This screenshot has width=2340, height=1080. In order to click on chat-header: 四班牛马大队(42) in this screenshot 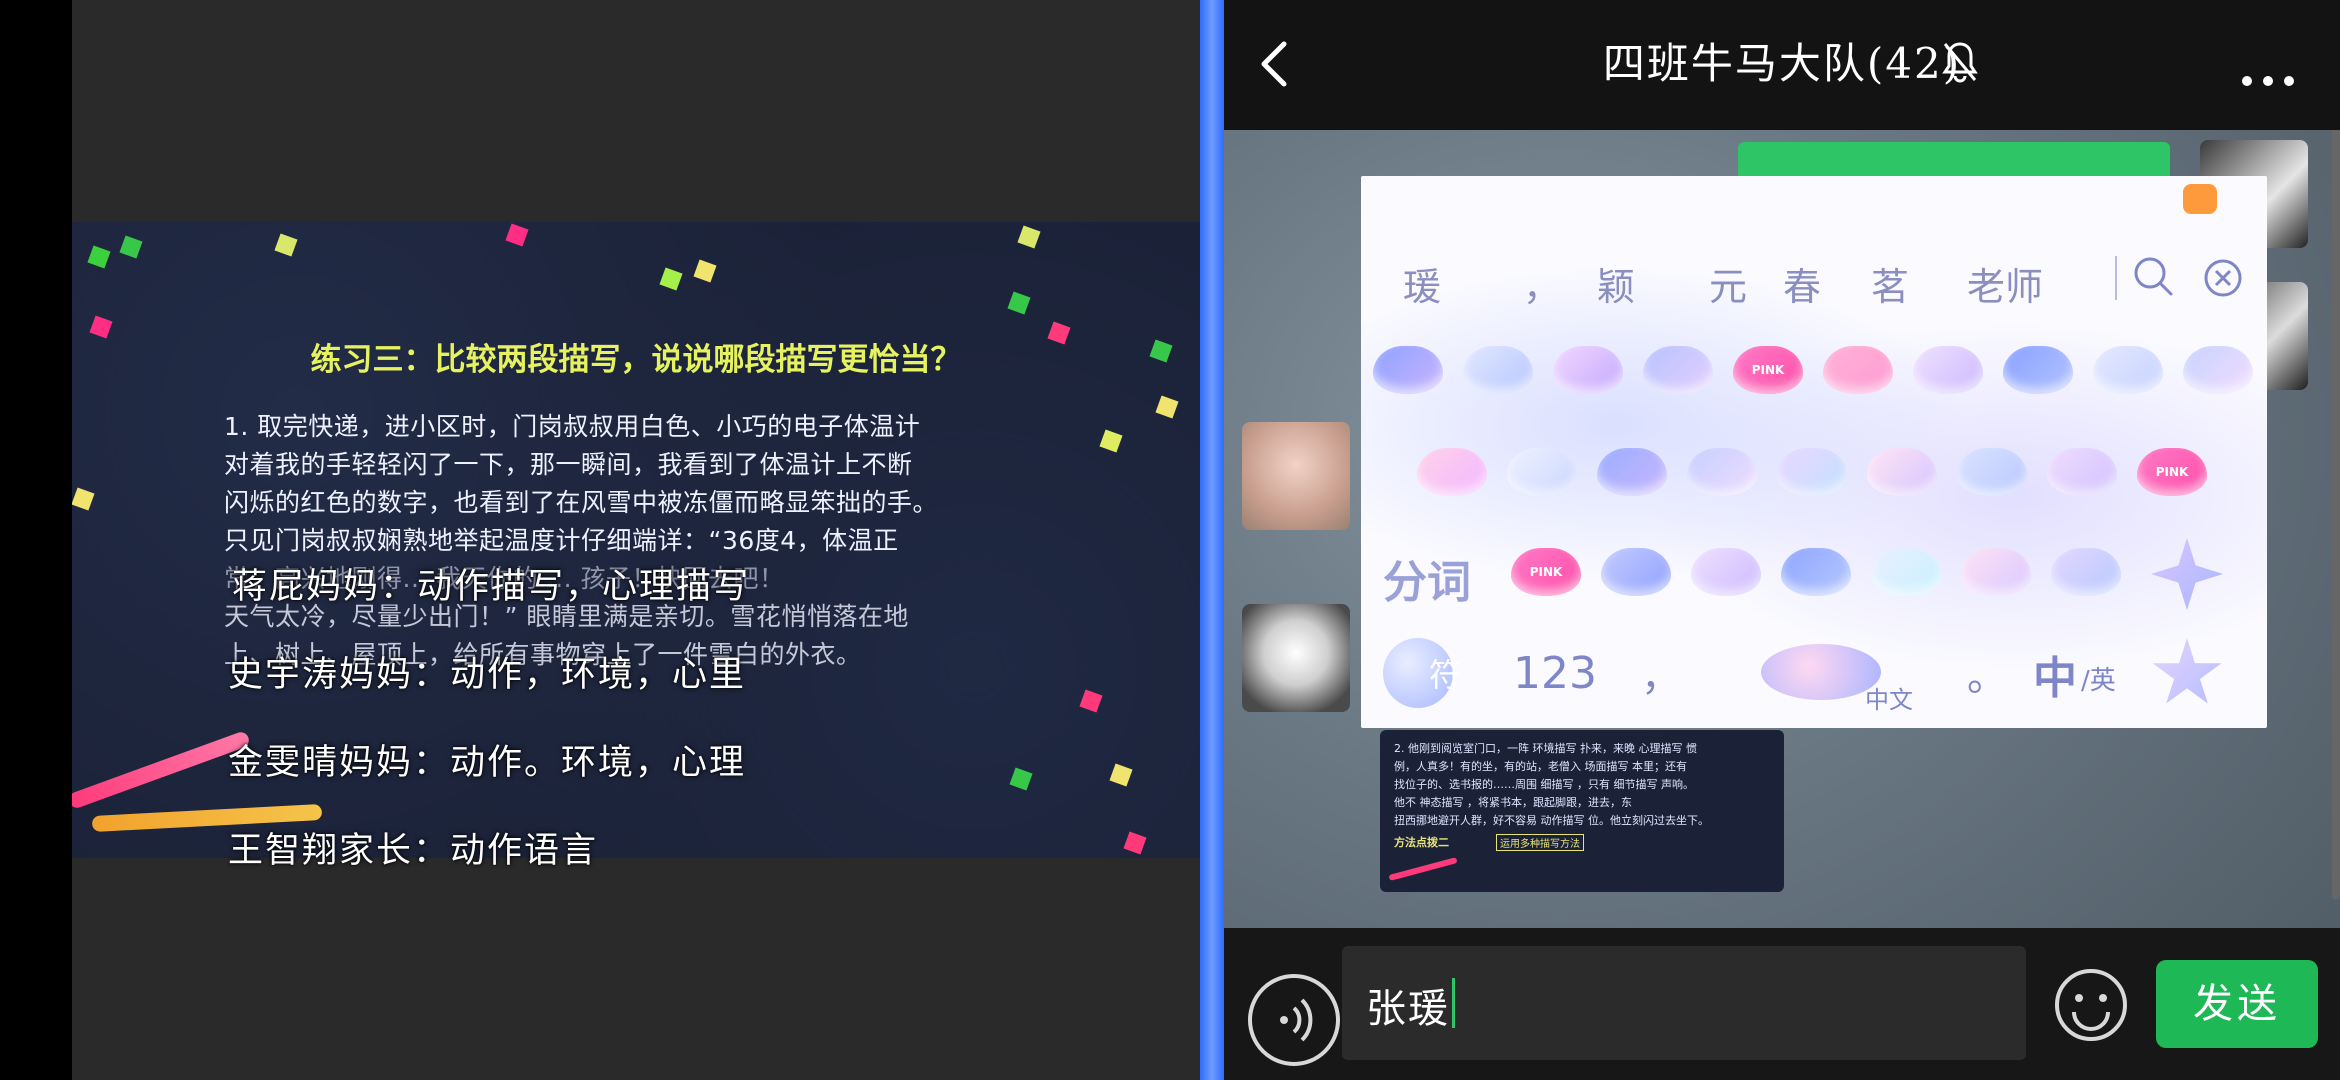, I will do `click(1782, 65)`.